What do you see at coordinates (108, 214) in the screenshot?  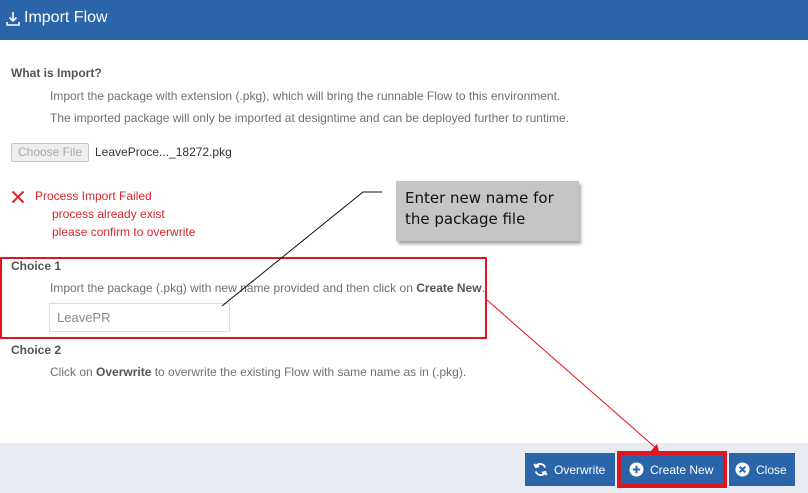 I see `error-line1: process already exist` at bounding box center [108, 214].